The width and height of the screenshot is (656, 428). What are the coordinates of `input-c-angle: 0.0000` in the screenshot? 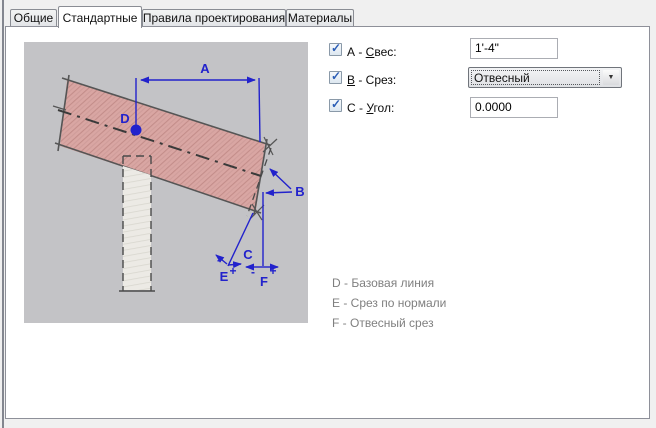 It's located at (514, 107).